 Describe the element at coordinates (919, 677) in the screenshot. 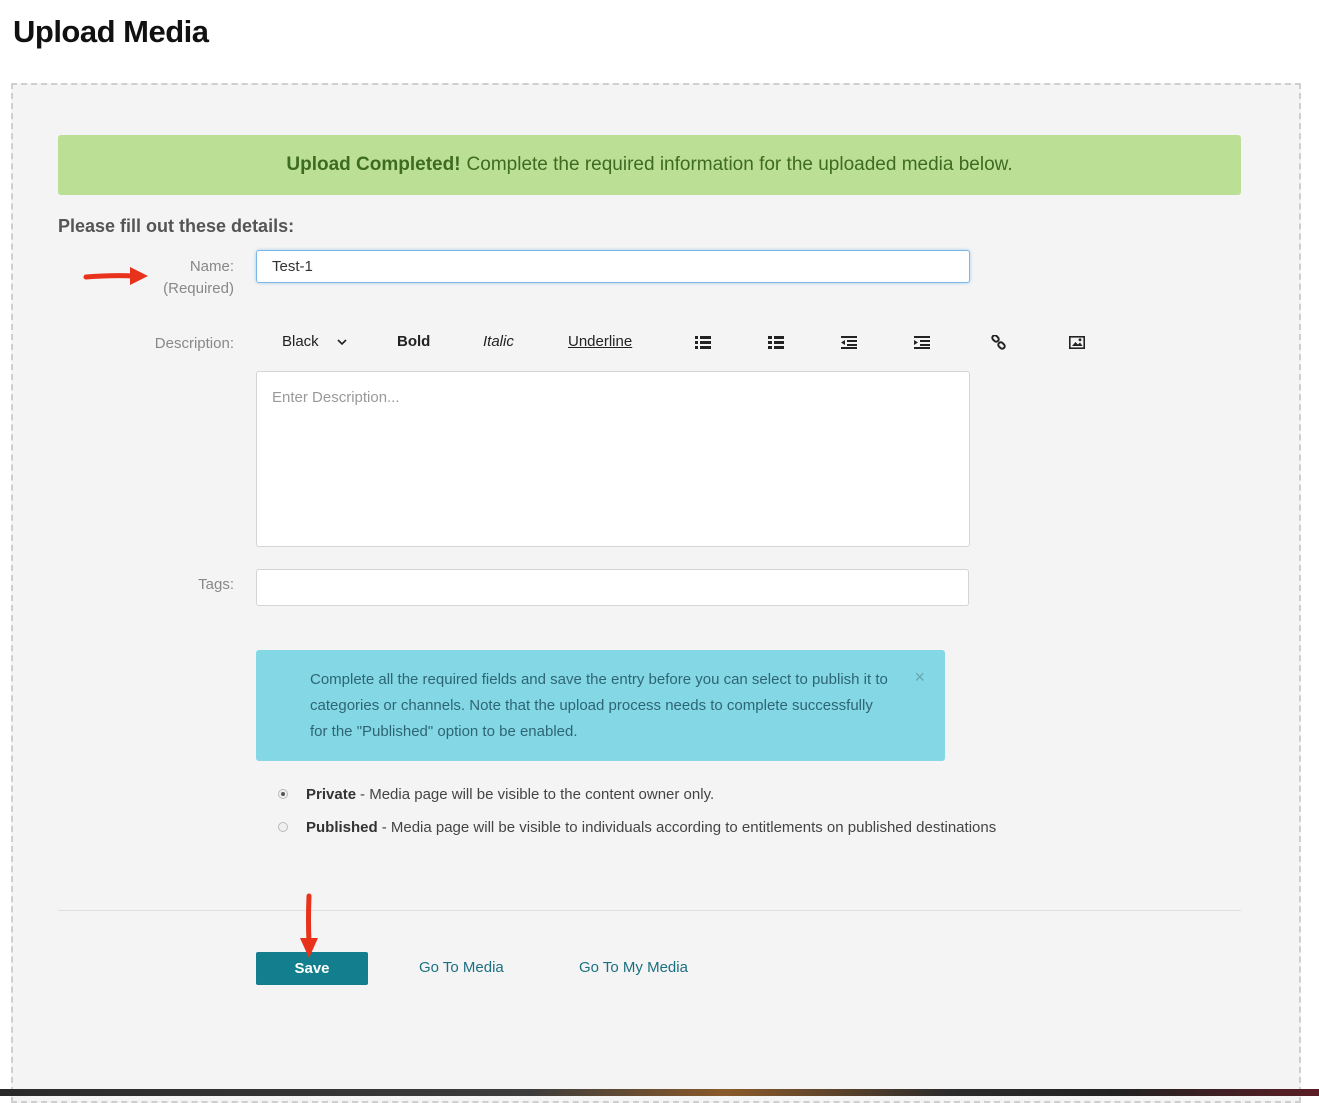

I see `close-icon: ×` at that location.